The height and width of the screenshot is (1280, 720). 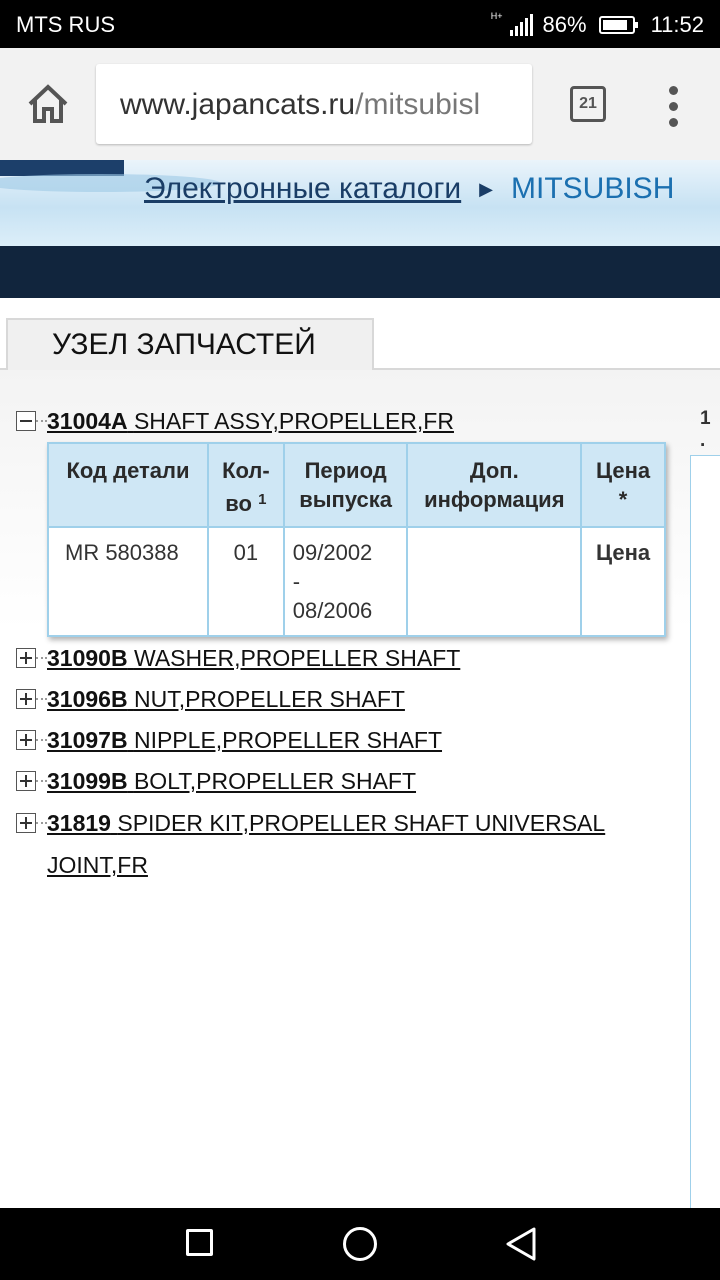 I want to click on tree-item: 31090B WASHER,PROPELLER SHAFT, so click(x=238, y=658).